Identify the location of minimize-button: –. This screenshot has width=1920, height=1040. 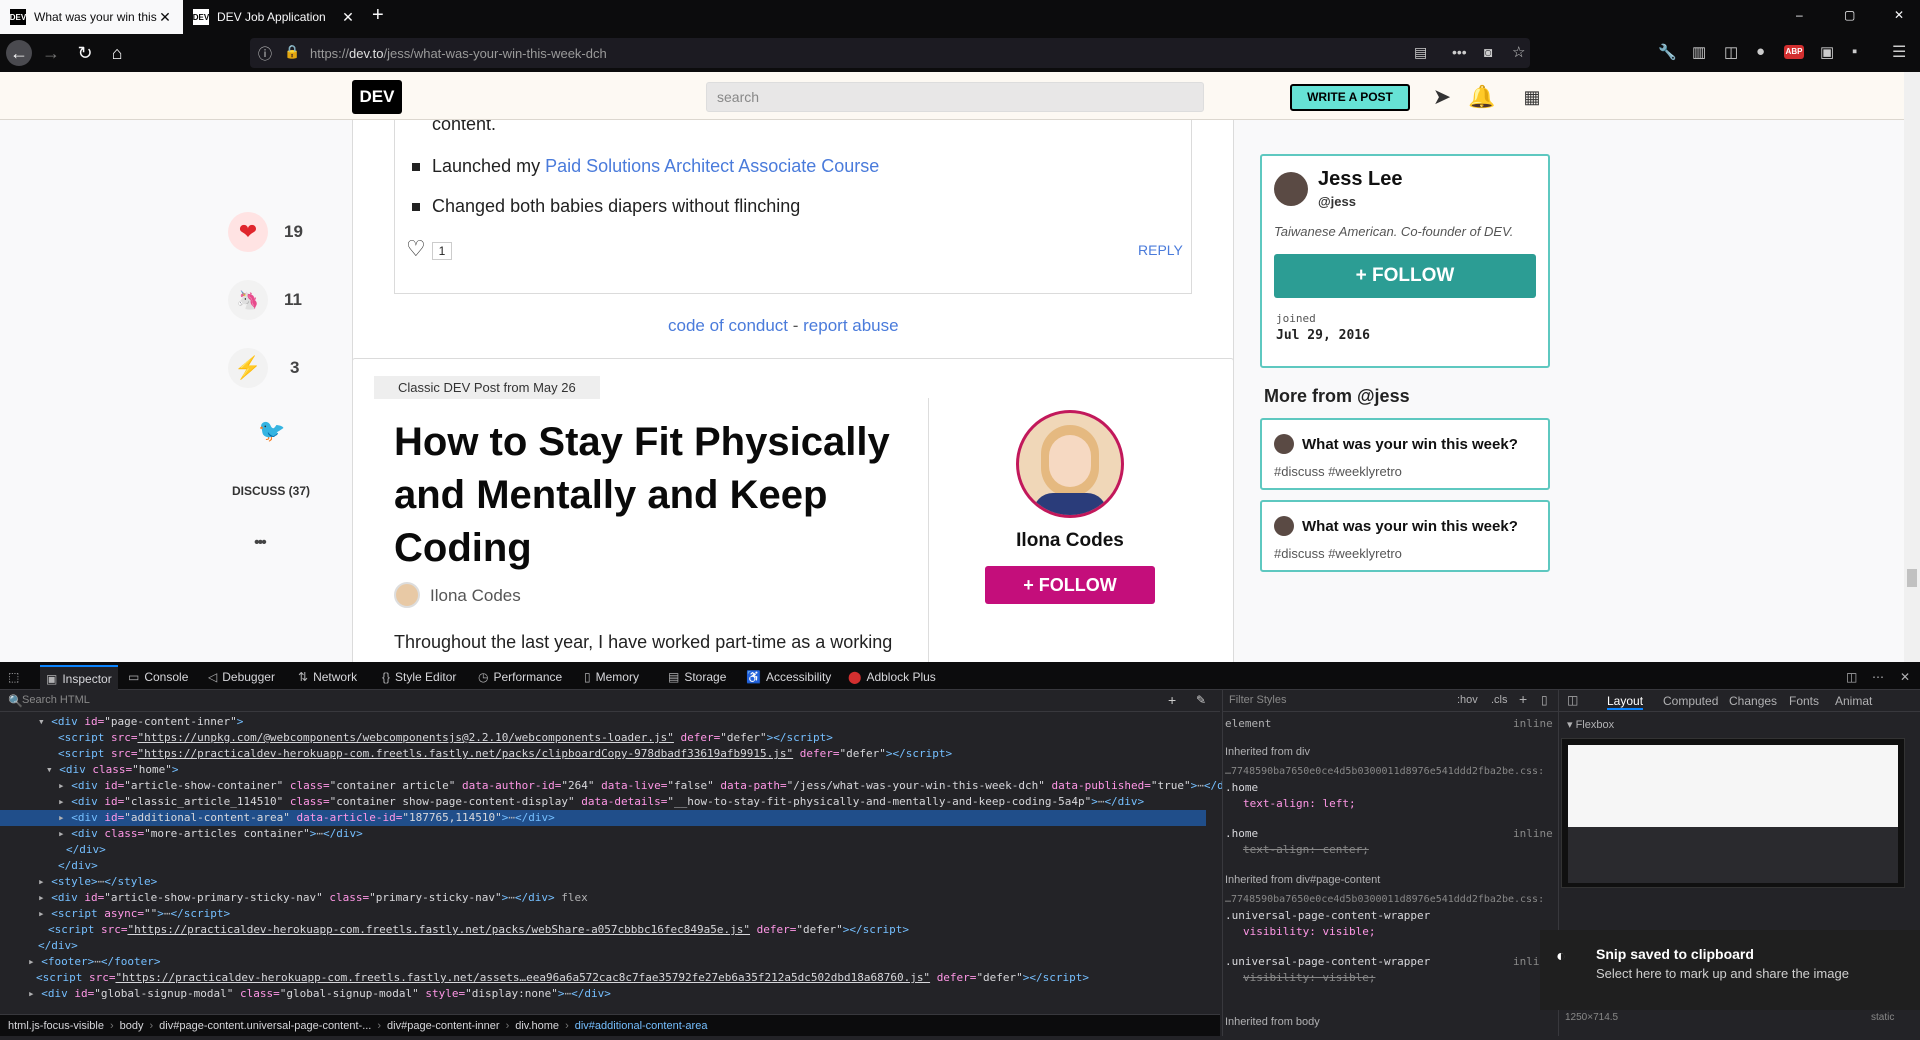
(1799, 15).